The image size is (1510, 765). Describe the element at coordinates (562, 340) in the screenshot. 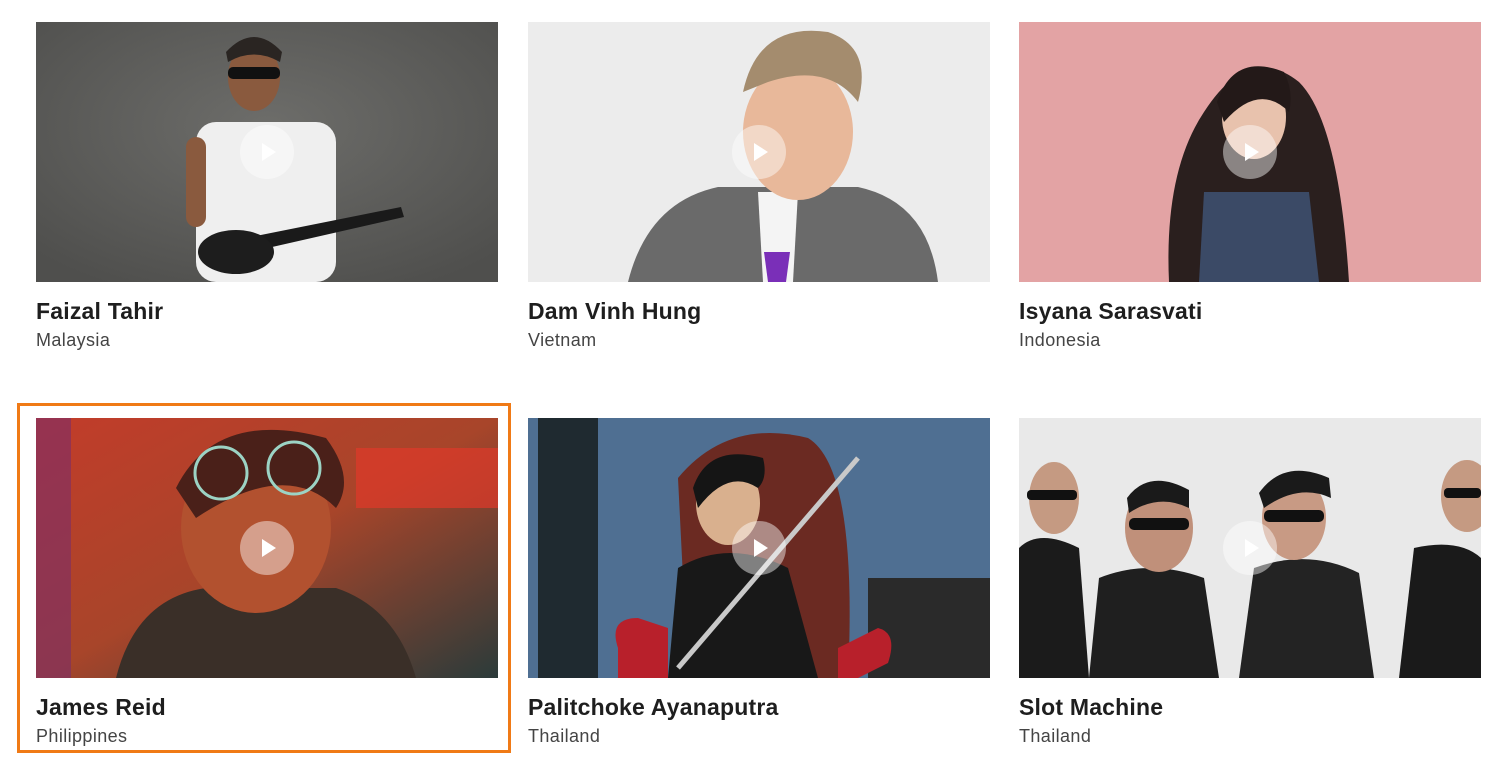

I see `artist-country: Vietnam` at that location.